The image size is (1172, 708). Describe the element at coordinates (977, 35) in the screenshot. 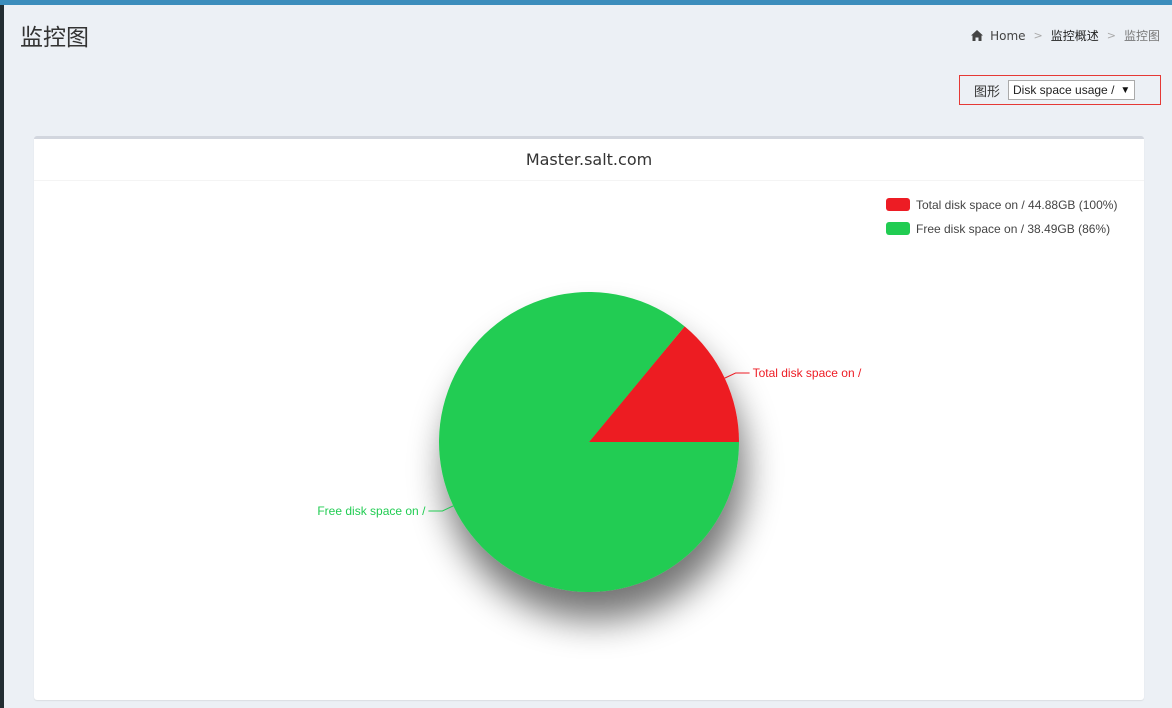

I see `home-icon` at that location.